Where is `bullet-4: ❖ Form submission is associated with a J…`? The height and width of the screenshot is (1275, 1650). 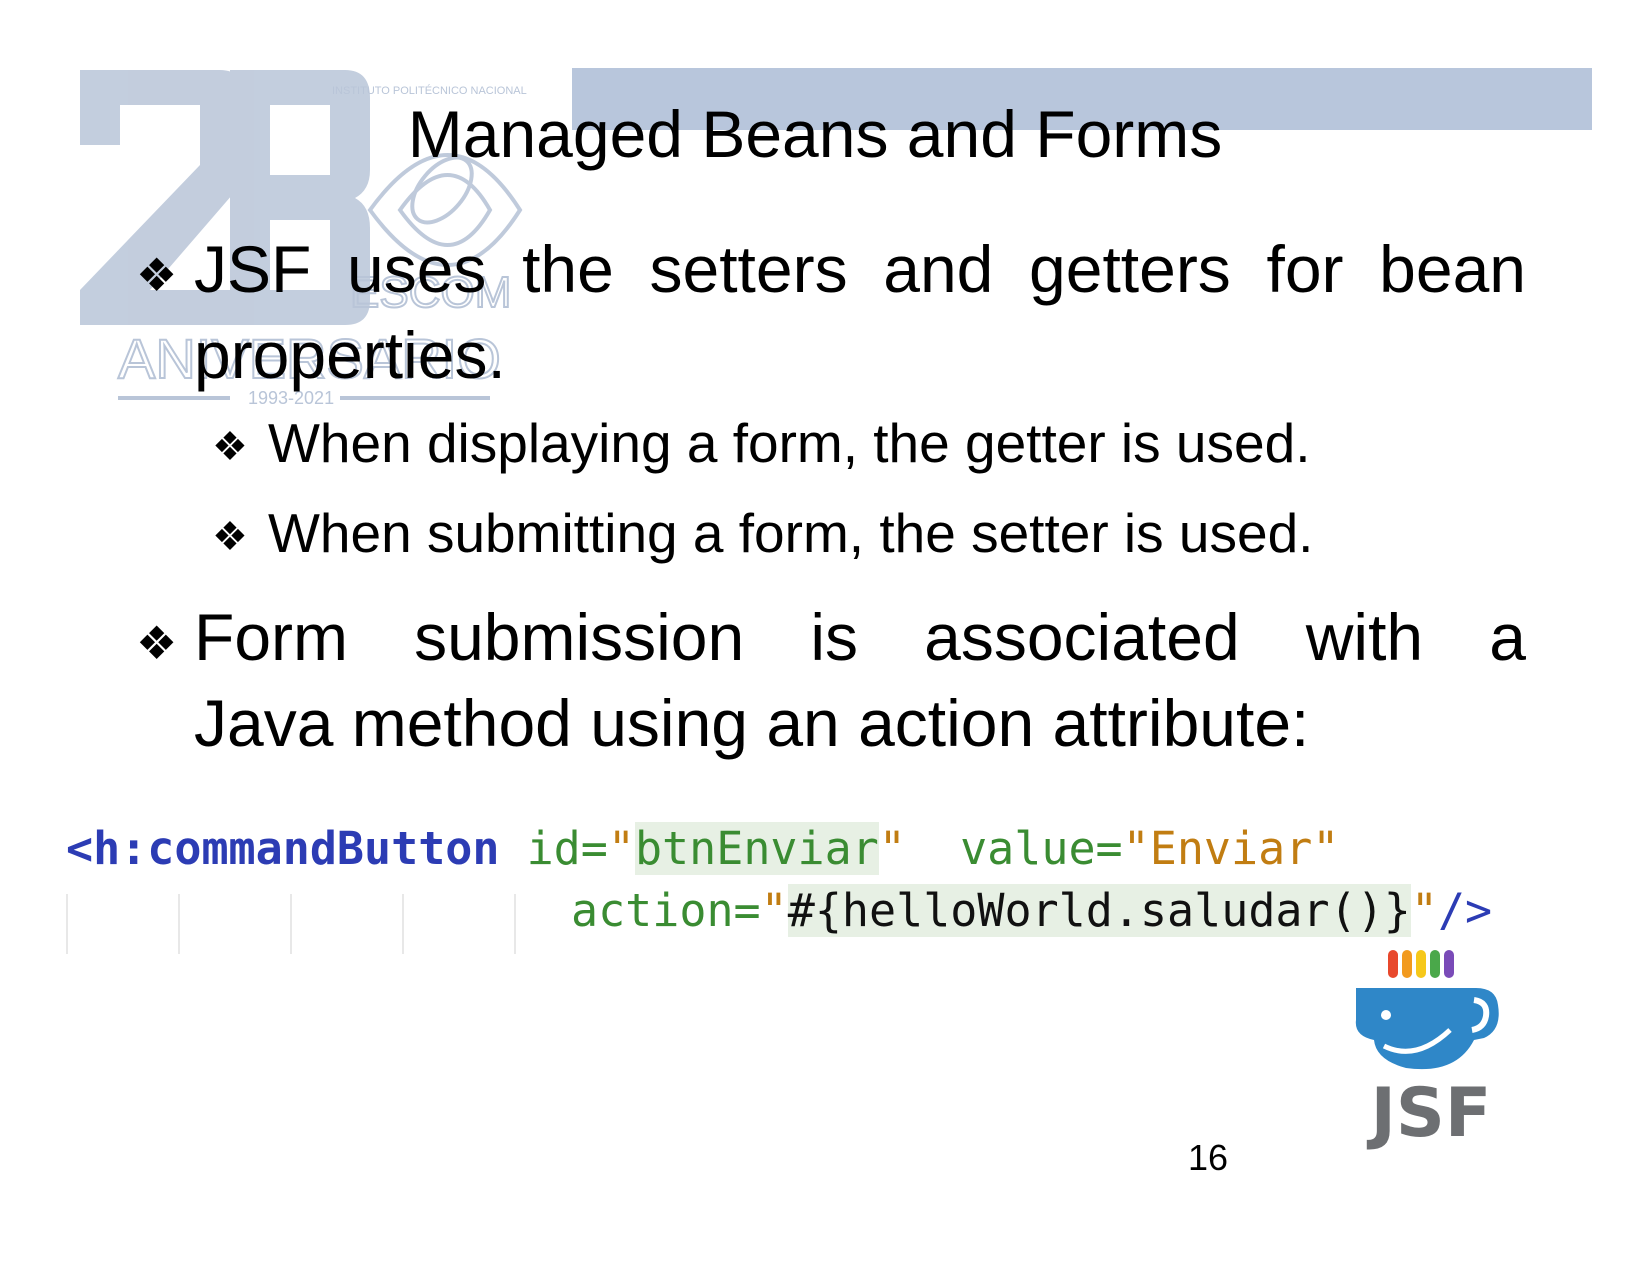
bullet-4: ❖ Form submission is associated with a J… is located at coordinates (831, 680).